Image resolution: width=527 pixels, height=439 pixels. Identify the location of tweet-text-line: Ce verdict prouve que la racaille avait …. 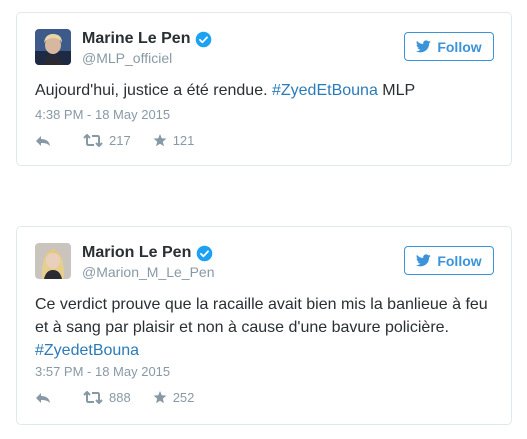
(261, 304).